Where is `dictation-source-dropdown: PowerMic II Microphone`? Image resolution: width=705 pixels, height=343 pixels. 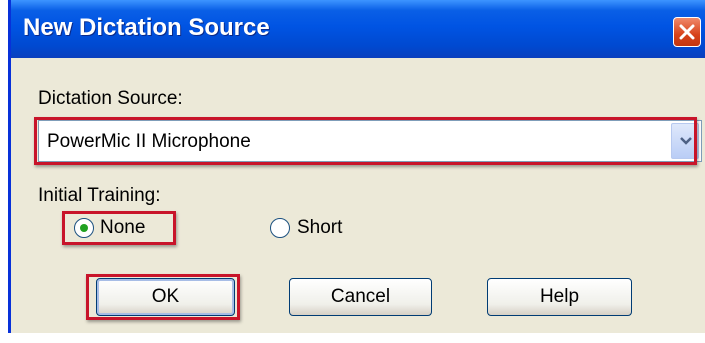
dictation-source-dropdown: PowerMic II Microphone is located at coordinates (370, 141).